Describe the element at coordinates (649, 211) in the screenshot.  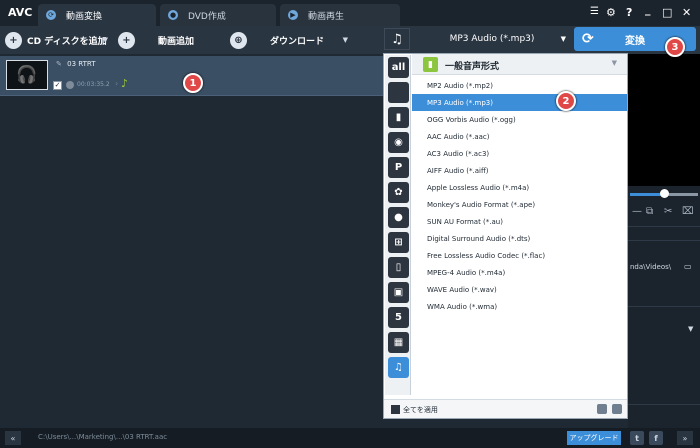
I see `copy-icon: ⧉` at that location.